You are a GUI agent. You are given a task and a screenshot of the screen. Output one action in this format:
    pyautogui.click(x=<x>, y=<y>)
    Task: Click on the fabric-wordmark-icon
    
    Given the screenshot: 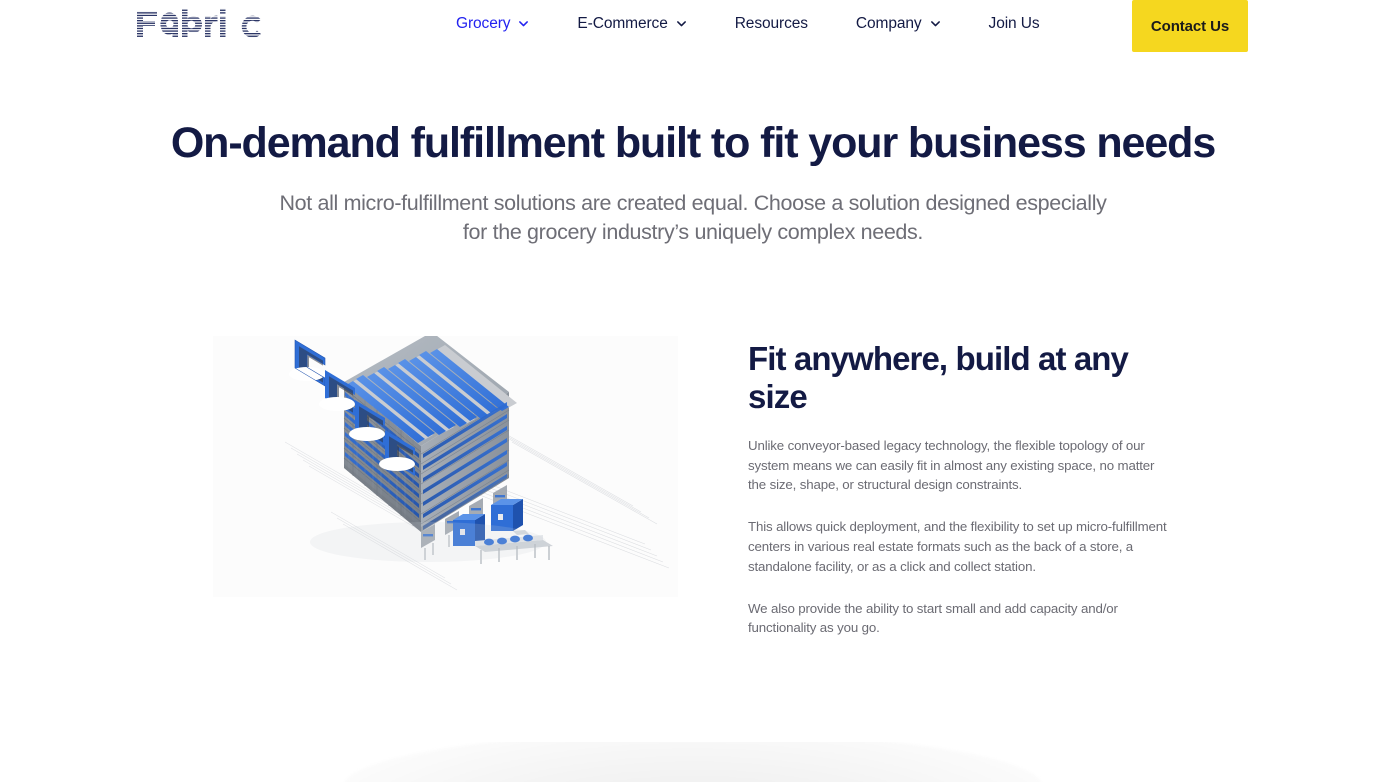 What is the action you would take?
    pyautogui.click(x=199, y=24)
    